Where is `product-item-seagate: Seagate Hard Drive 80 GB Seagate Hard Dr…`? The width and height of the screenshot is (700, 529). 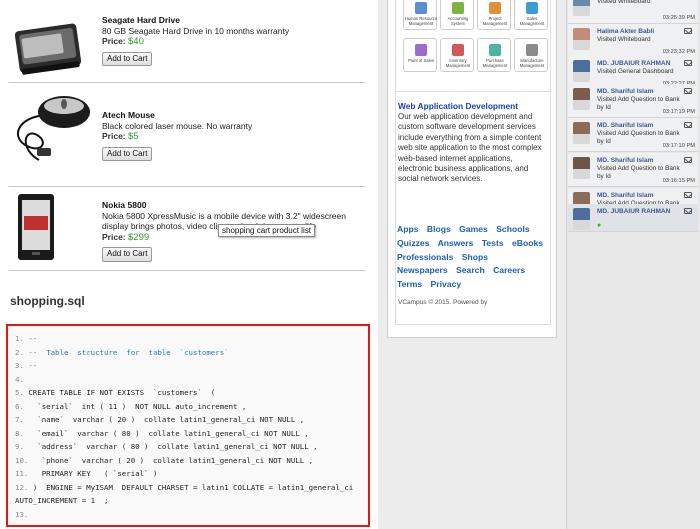 product-item-seagate: Seagate Hard Drive 80 GB Seagate Hard Dr… is located at coordinates (187, 45).